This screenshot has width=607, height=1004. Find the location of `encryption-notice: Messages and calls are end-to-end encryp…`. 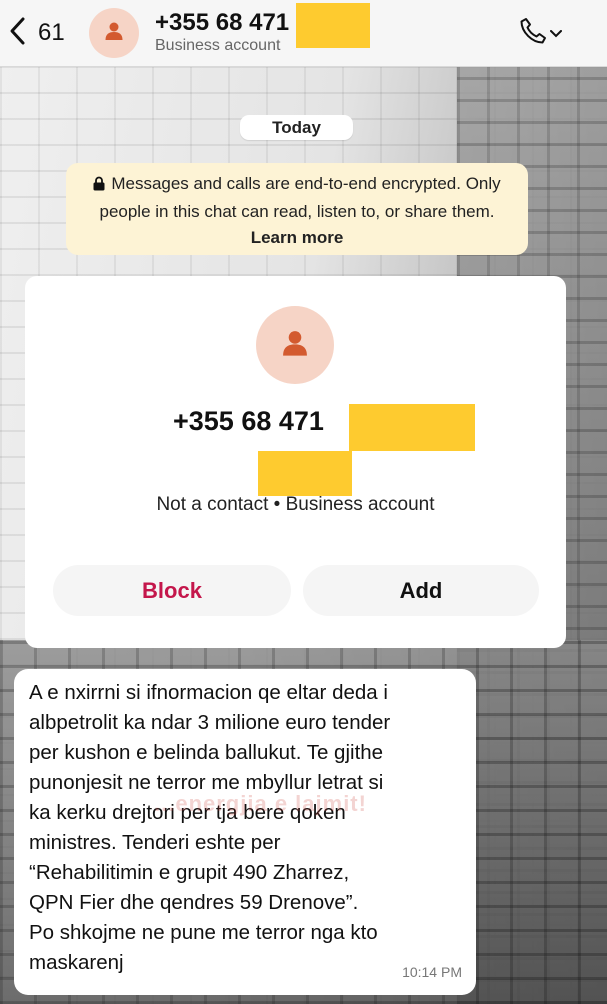

encryption-notice: Messages and calls are end-to-end encryp… is located at coordinates (297, 209).